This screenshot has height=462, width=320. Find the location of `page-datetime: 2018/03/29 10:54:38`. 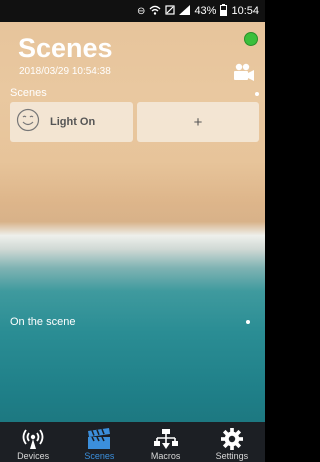

page-datetime: 2018/03/29 10:54:38 is located at coordinates (65, 71).